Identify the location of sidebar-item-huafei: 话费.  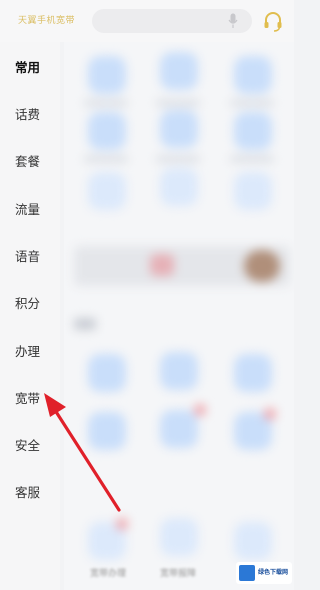
(30, 115).